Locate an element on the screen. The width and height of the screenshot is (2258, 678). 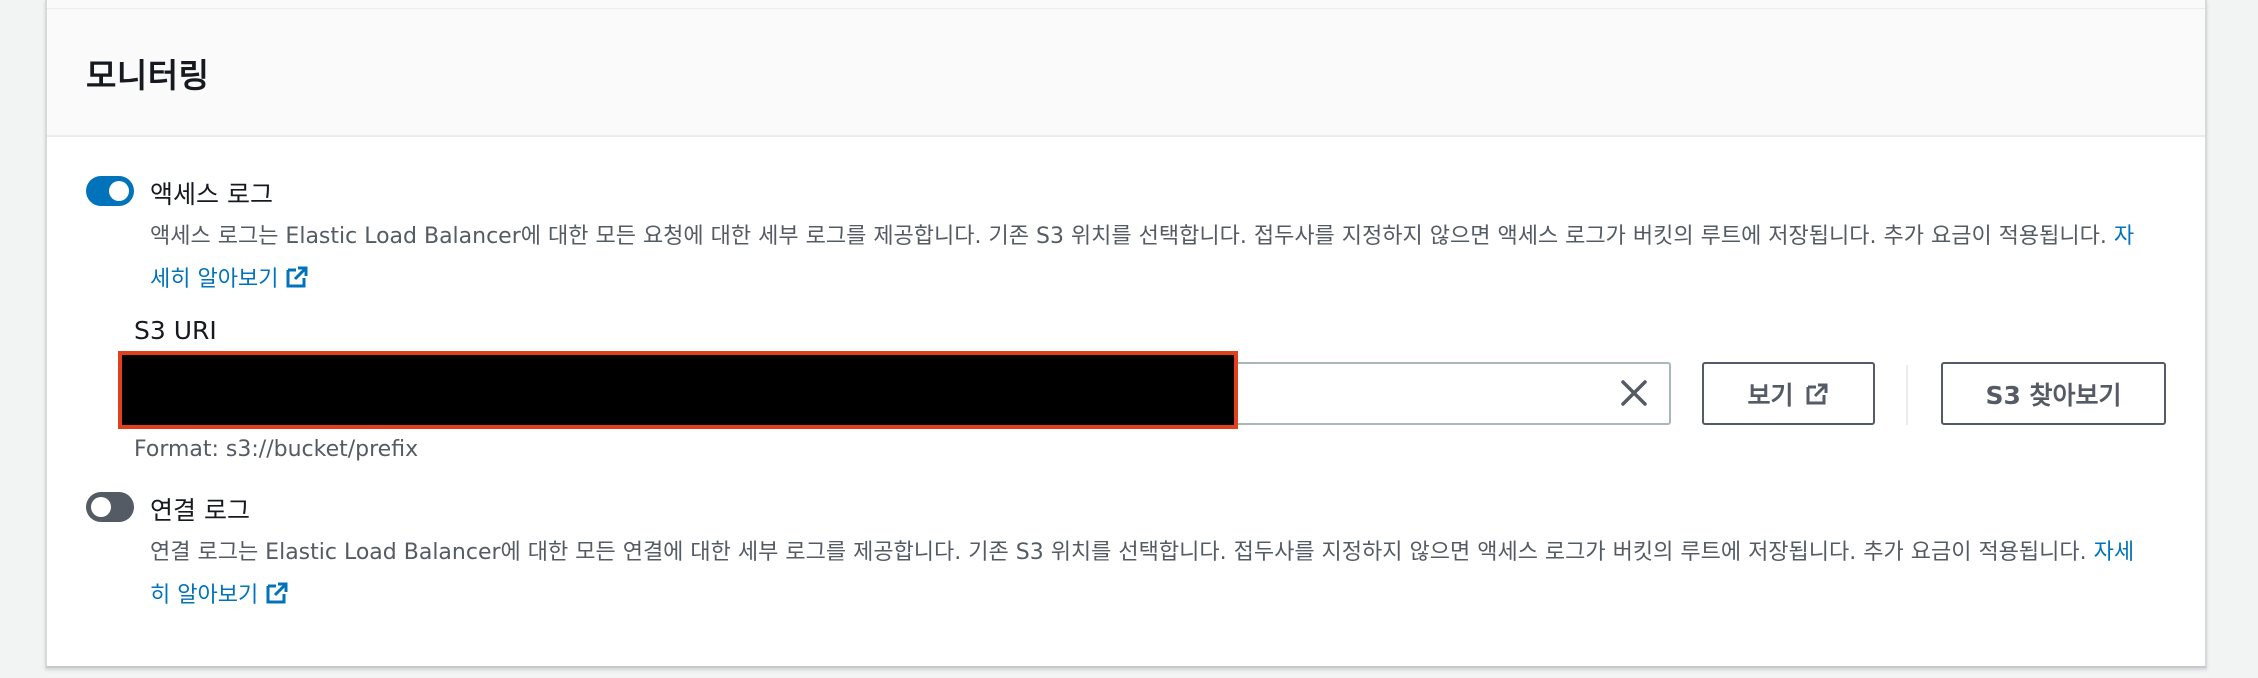
connection-logs-label: 연결 로그 is located at coordinates (200, 510).